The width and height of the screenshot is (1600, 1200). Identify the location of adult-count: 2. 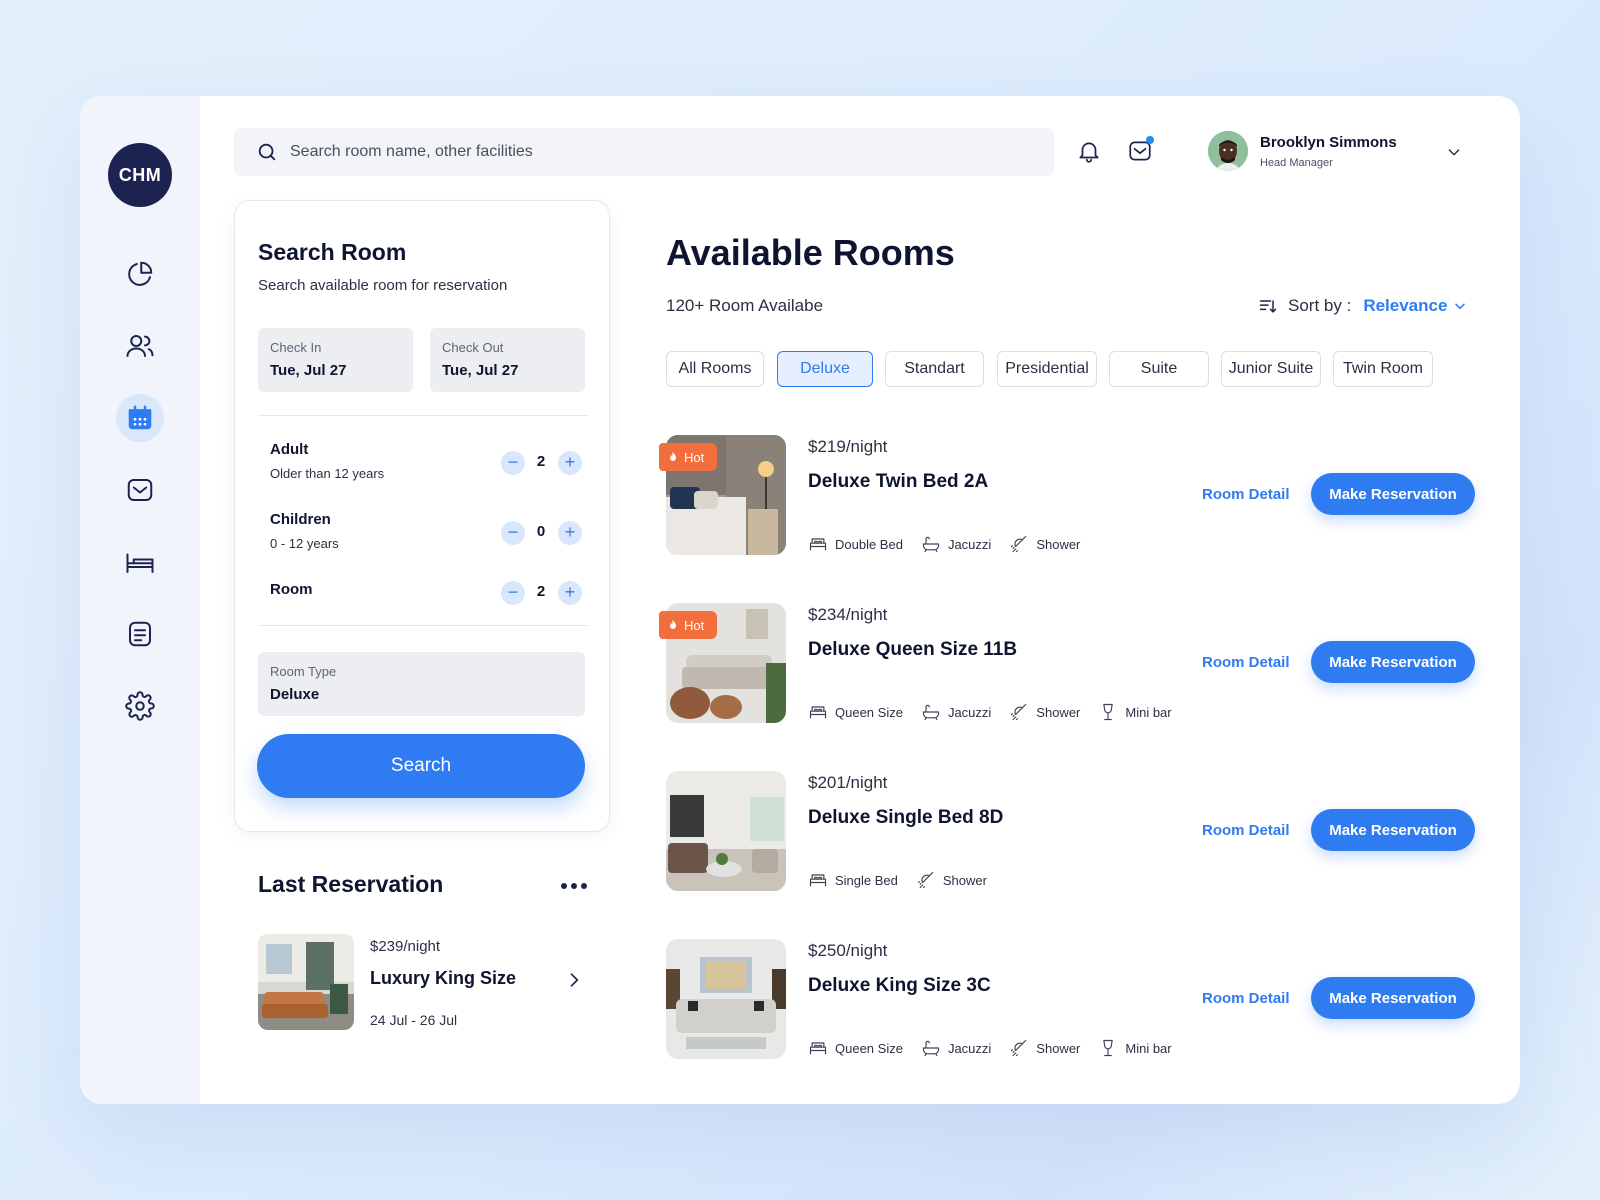
(541, 461).